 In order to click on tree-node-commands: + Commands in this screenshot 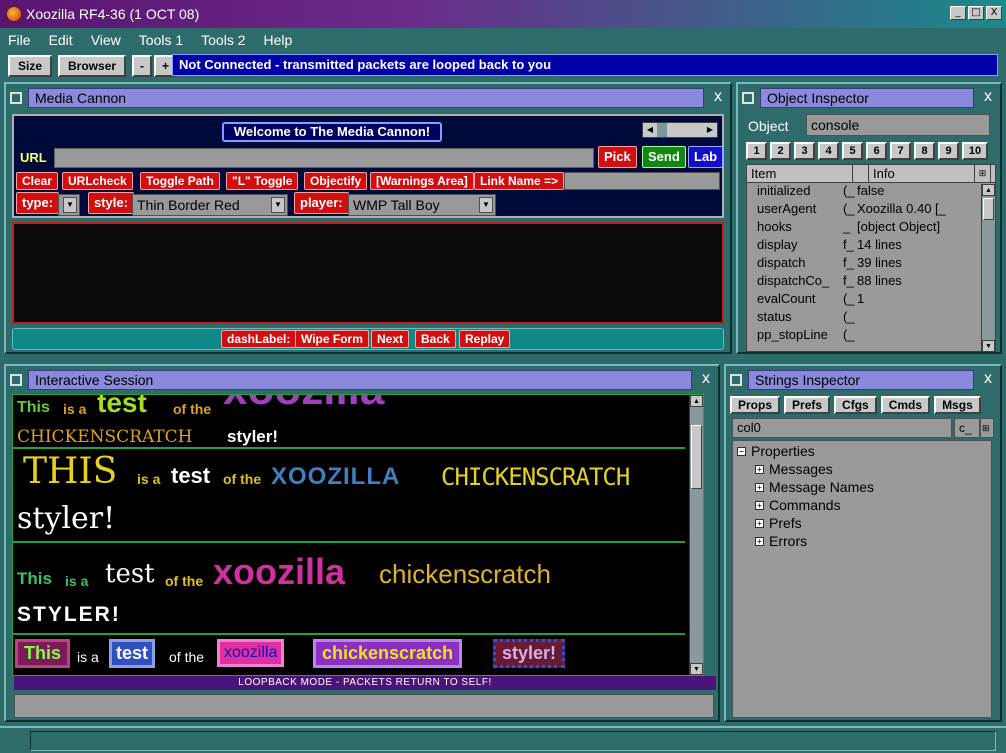, I will do `click(798, 505)`.